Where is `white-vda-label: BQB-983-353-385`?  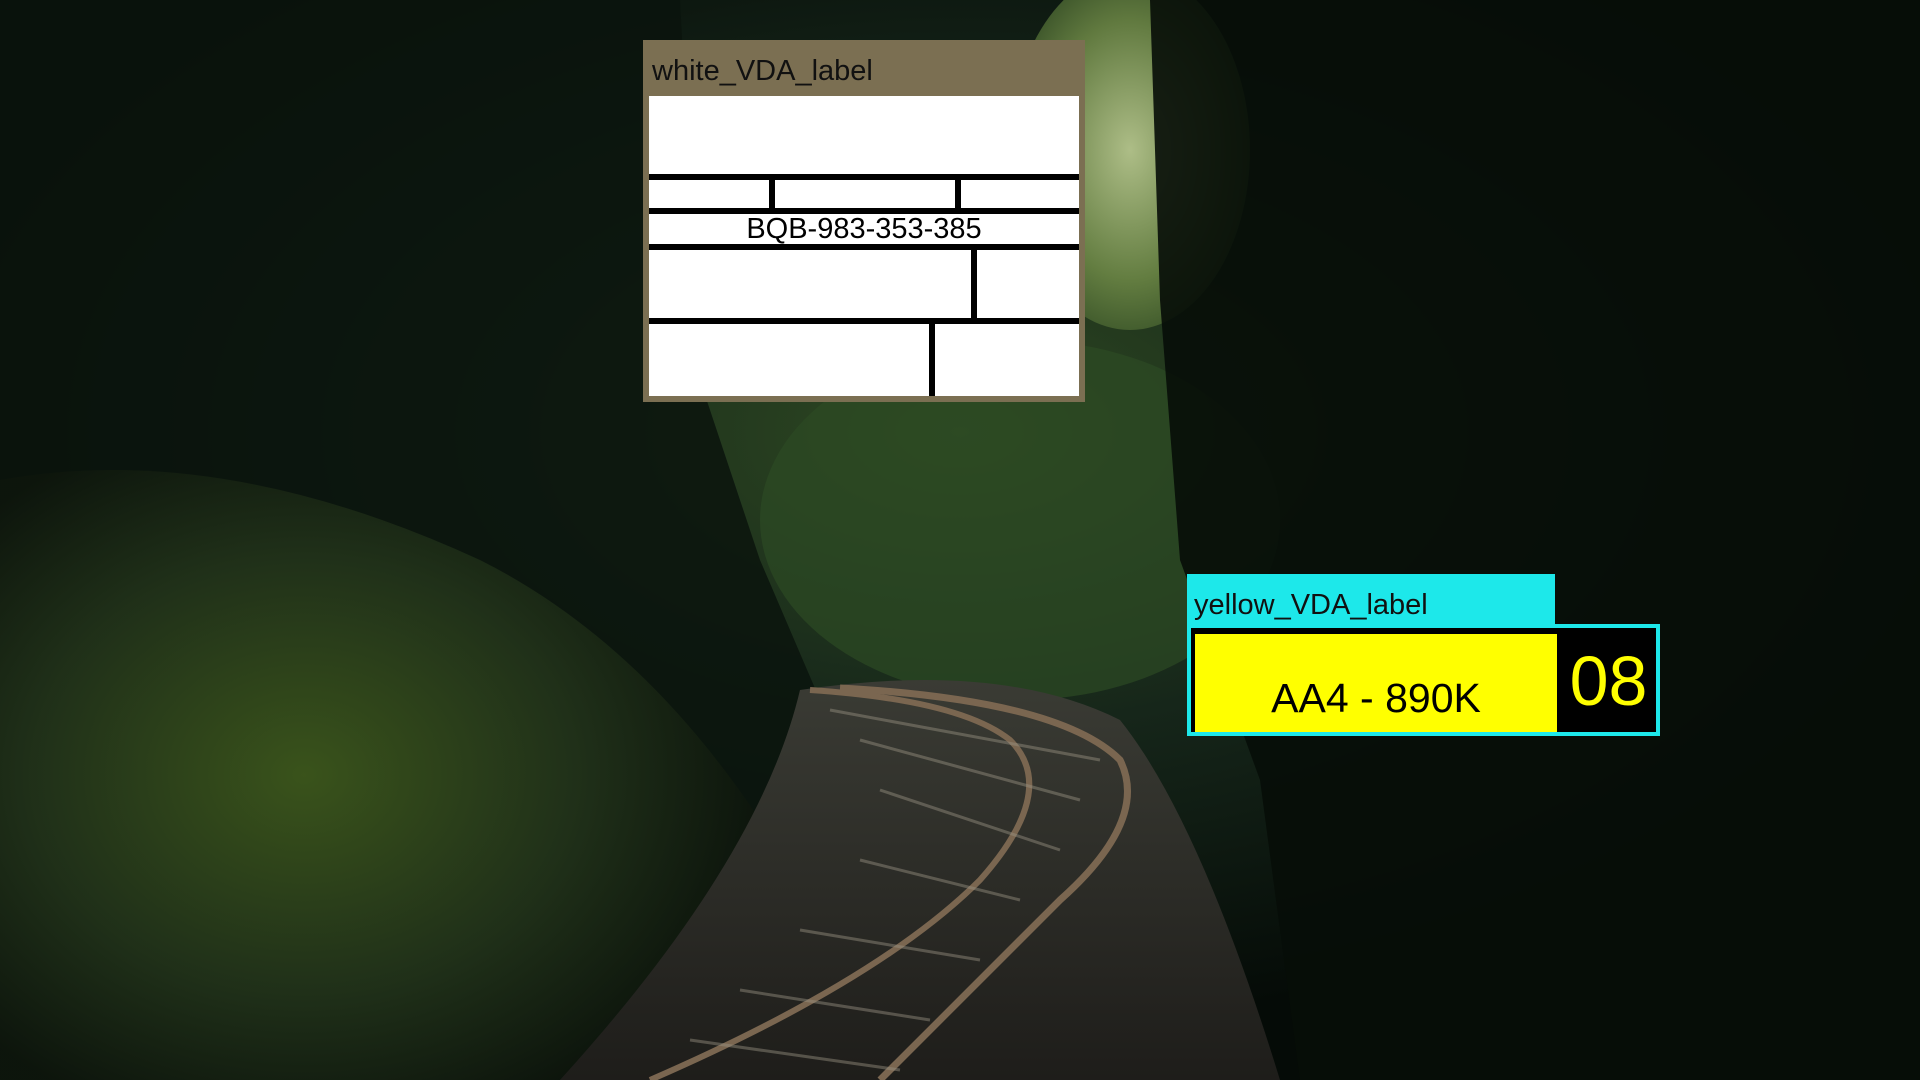
white-vda-label: BQB-983-353-385 is located at coordinates (864, 246).